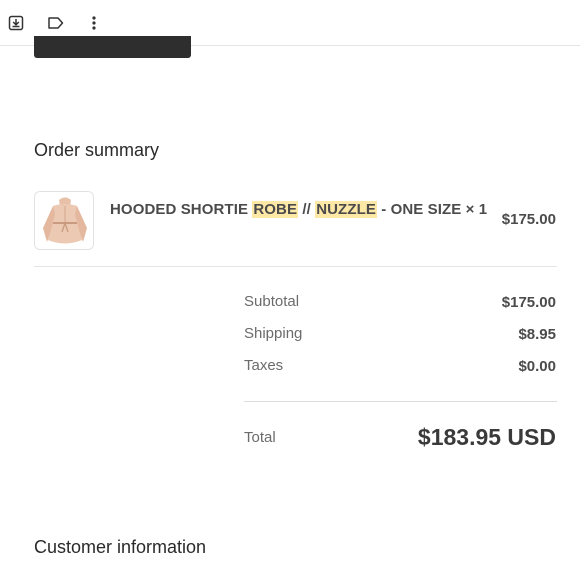 The width and height of the screenshot is (580, 580). I want to click on divider, so click(295, 266).